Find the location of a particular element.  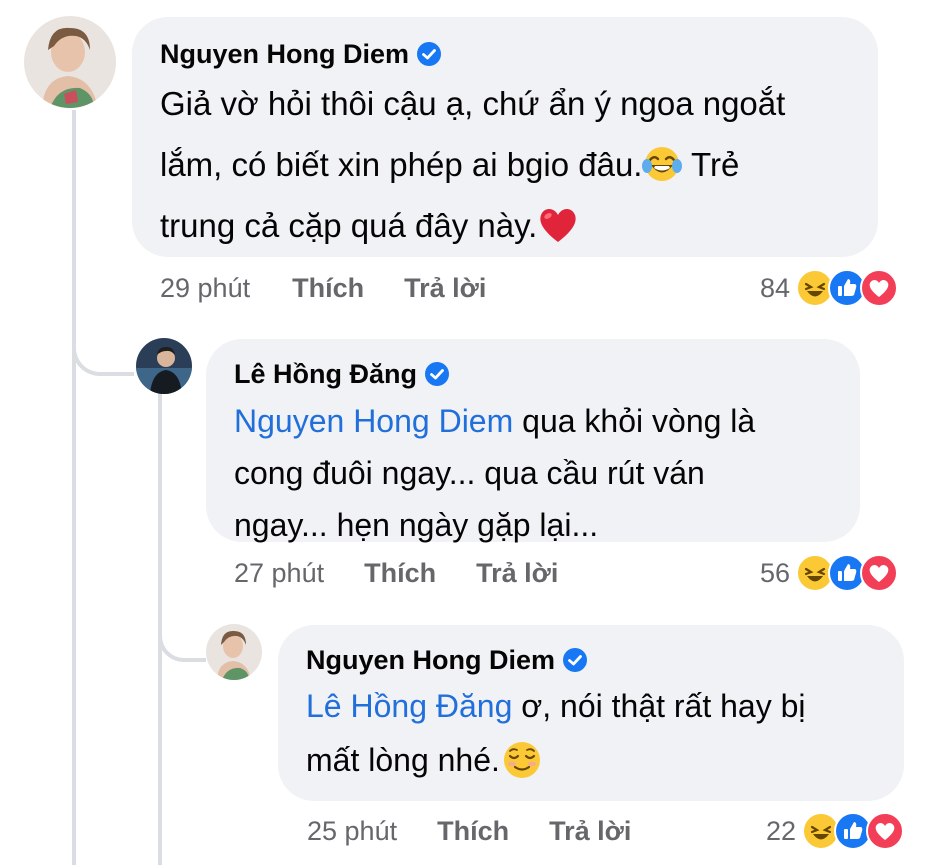

reaction-count: 84 is located at coordinates (775, 287).